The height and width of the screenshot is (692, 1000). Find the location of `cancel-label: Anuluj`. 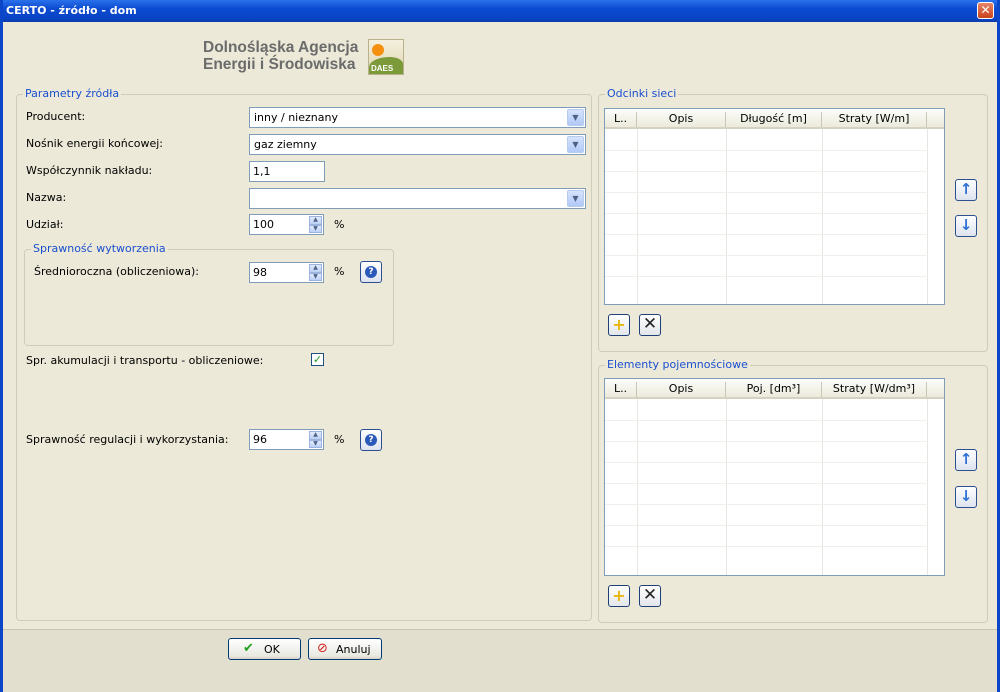

cancel-label: Anuluj is located at coordinates (353, 649).